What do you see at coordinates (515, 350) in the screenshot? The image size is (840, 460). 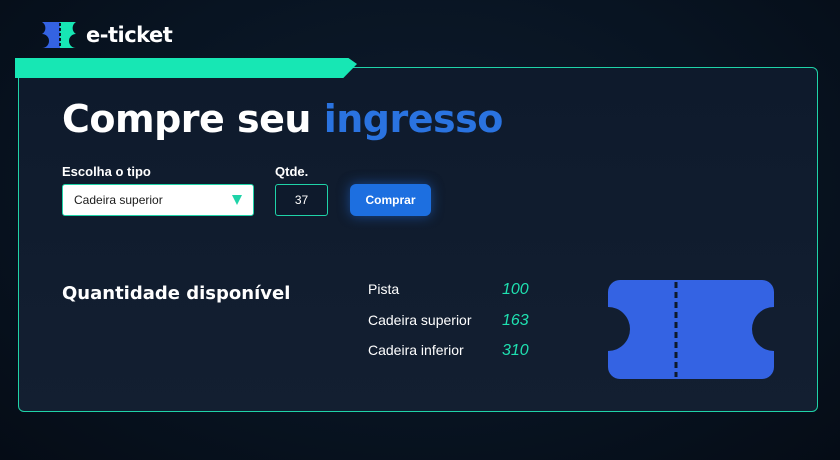 I see `availability-count: 310` at bounding box center [515, 350].